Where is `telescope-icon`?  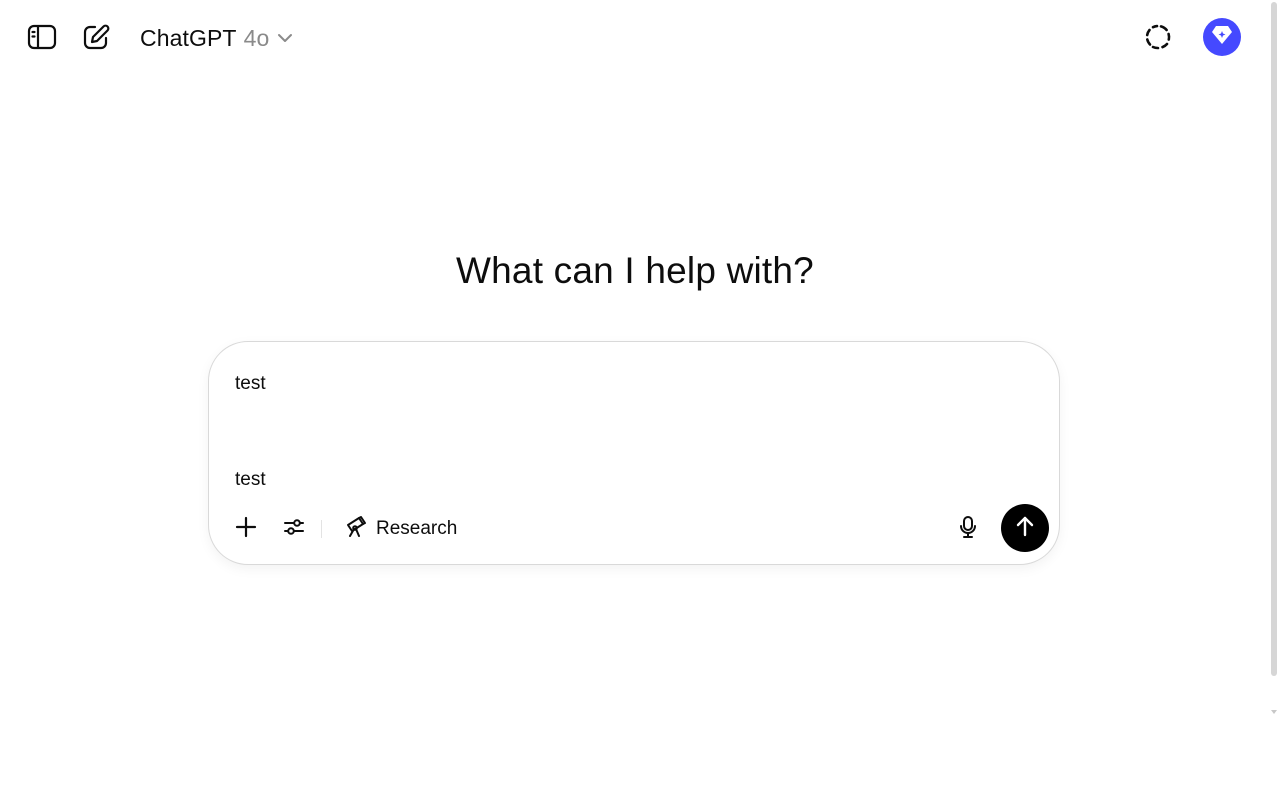
telescope-icon is located at coordinates (356, 529).